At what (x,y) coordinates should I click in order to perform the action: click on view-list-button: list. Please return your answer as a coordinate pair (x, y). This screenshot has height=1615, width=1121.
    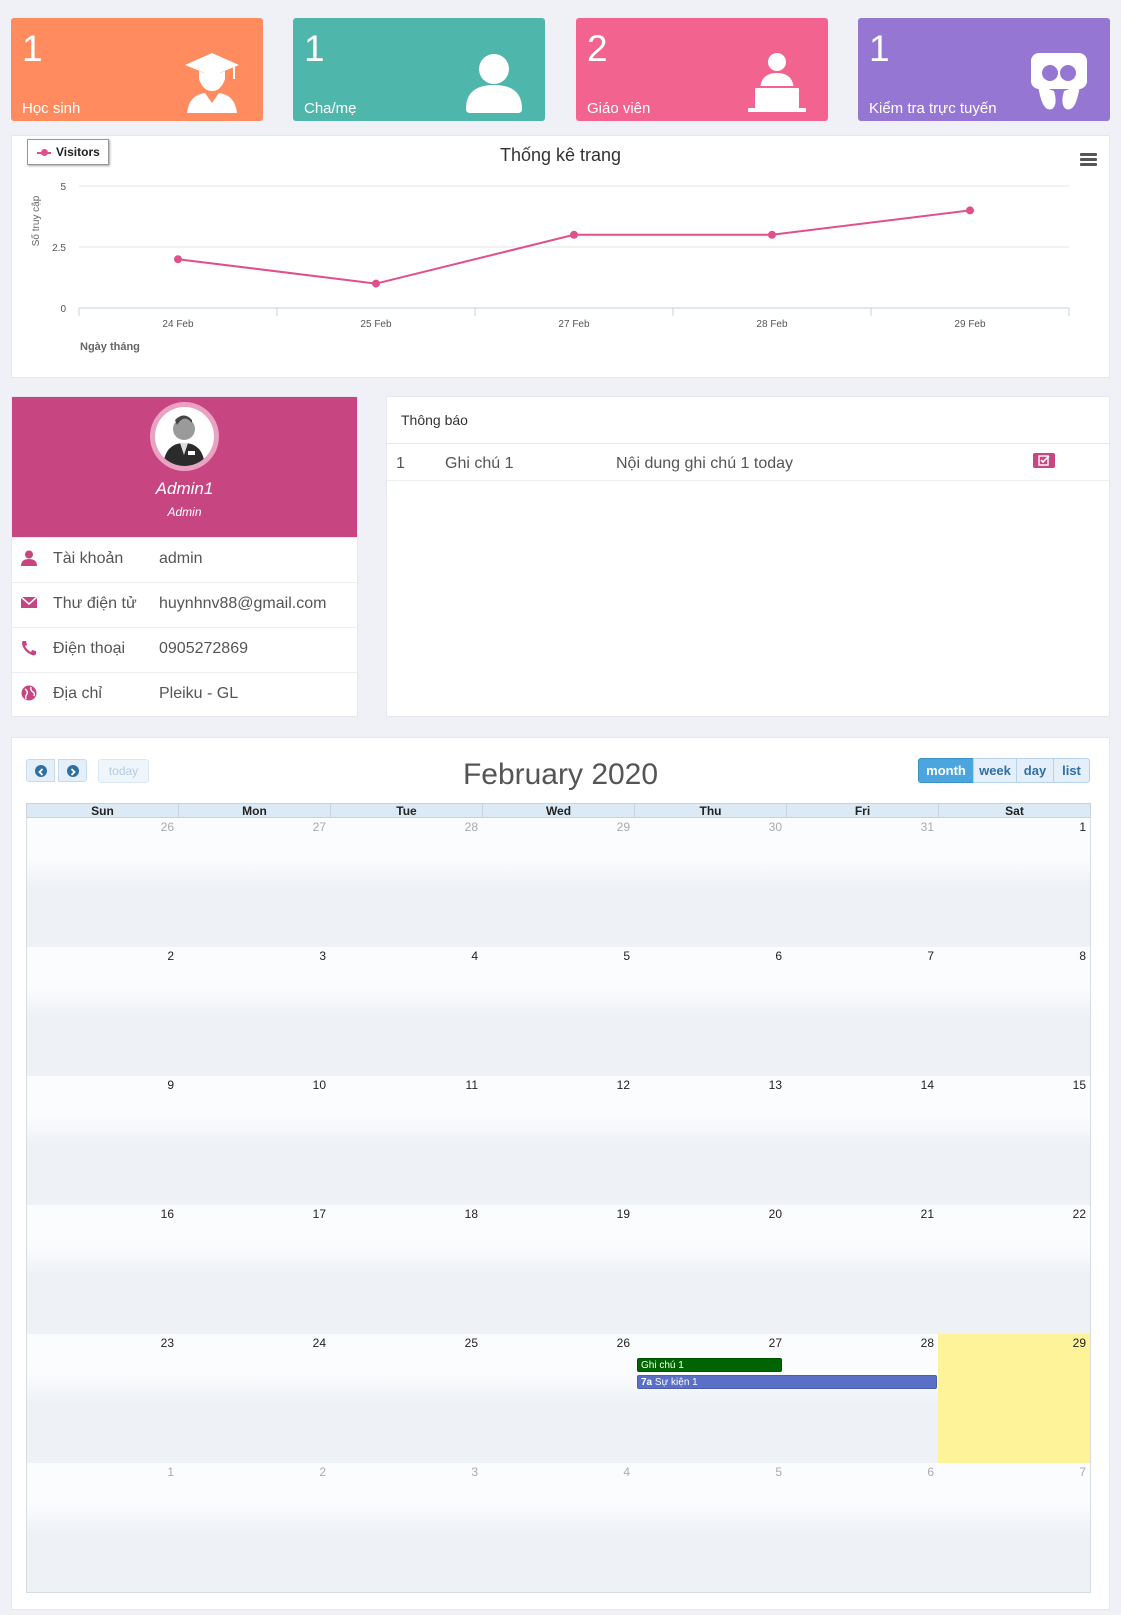
    Looking at the image, I should click on (1071, 770).